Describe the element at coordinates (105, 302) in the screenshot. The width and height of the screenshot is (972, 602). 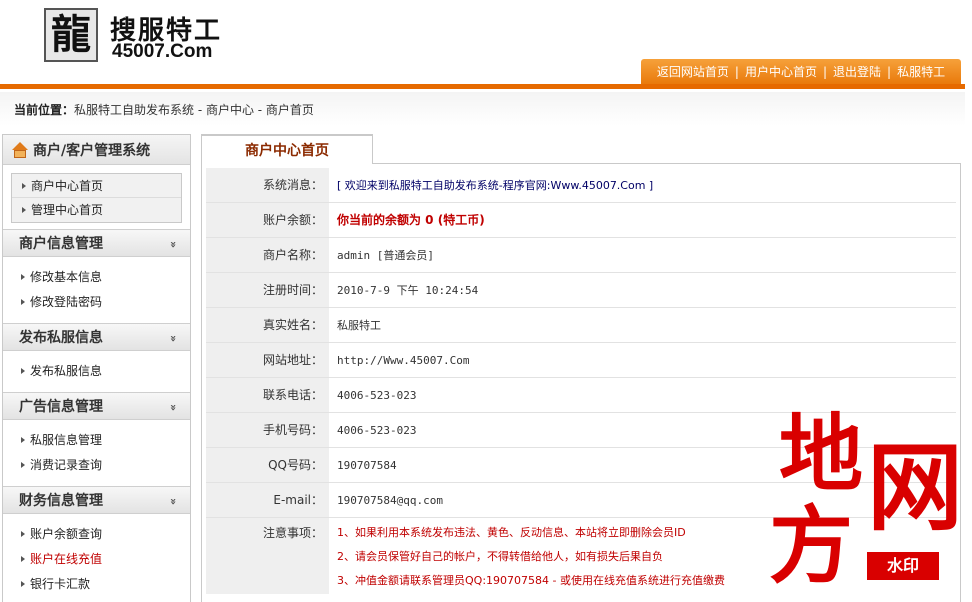
I see `sidebar-item-change-password: 修改登陆密码` at that location.